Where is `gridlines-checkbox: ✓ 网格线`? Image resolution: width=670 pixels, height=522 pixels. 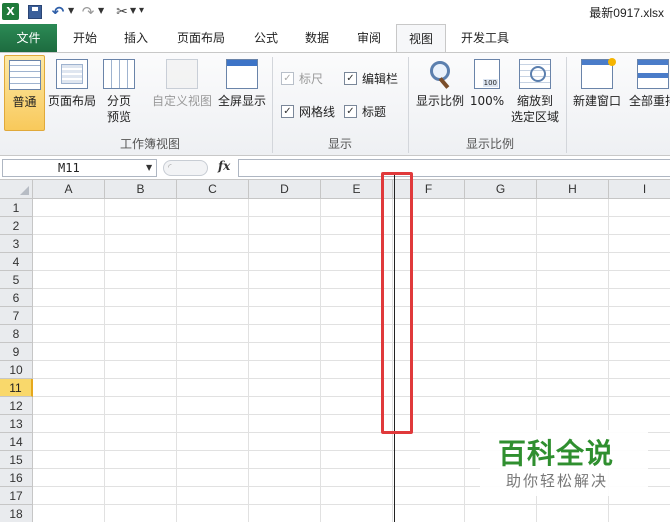 gridlines-checkbox: ✓ 网格线 is located at coordinates (308, 111).